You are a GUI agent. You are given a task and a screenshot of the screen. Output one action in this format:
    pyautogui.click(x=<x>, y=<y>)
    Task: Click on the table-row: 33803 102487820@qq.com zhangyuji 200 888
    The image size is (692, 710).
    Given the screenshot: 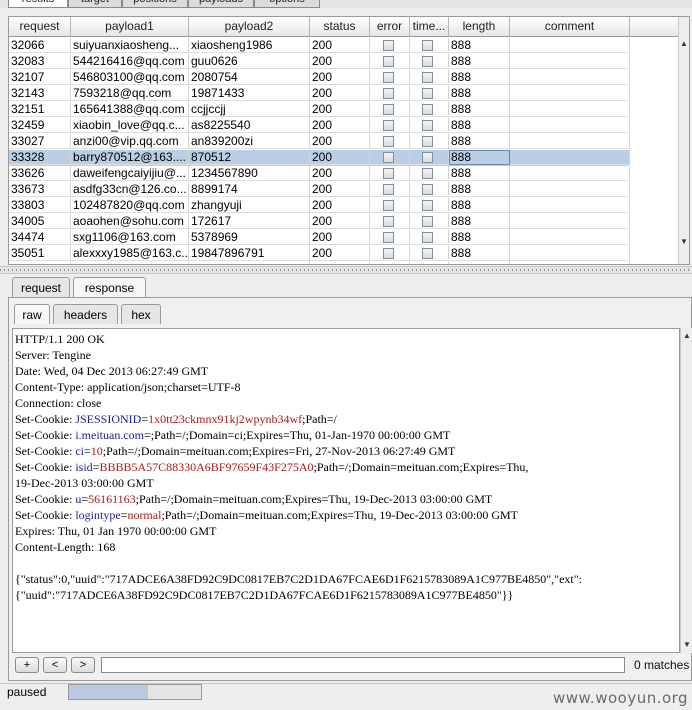 What is the action you would take?
    pyautogui.click(x=319, y=206)
    